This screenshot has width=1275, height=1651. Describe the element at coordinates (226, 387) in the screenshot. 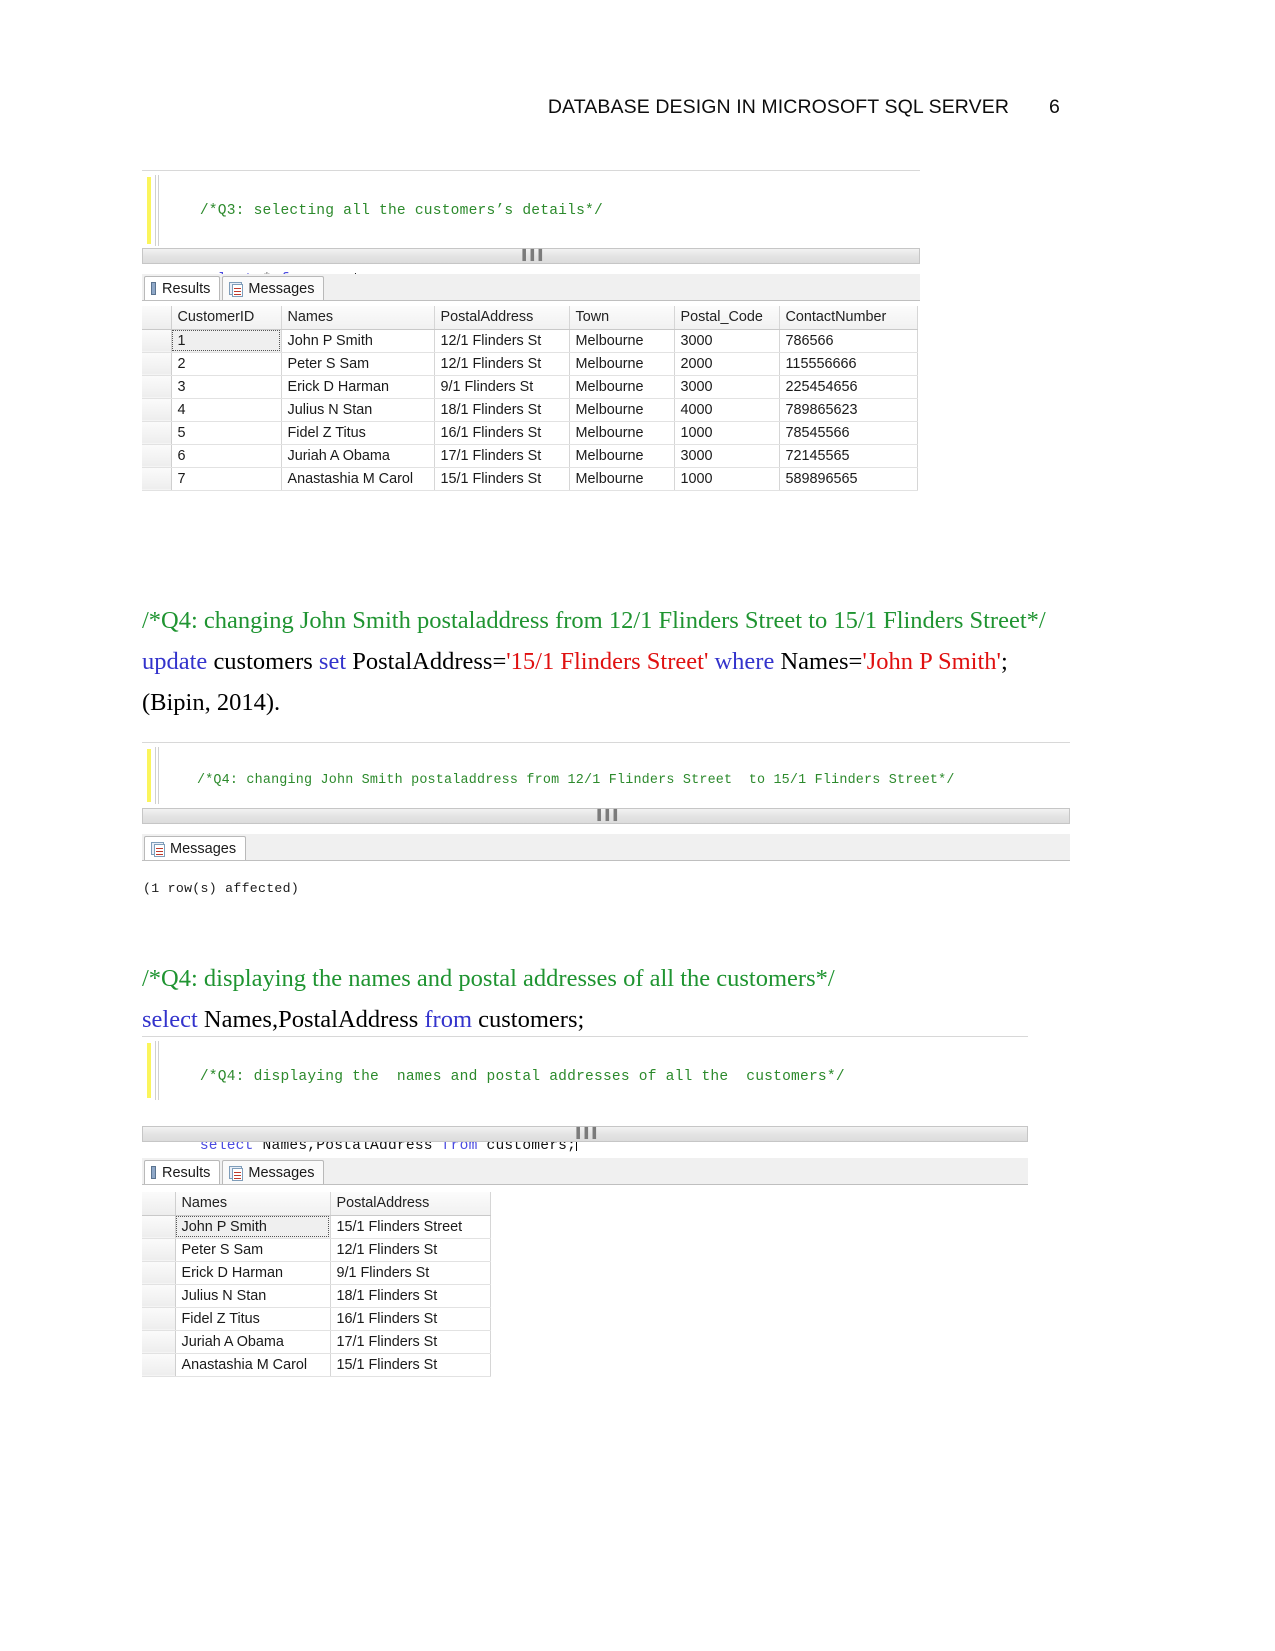

I see `cell-customerid: 3` at that location.